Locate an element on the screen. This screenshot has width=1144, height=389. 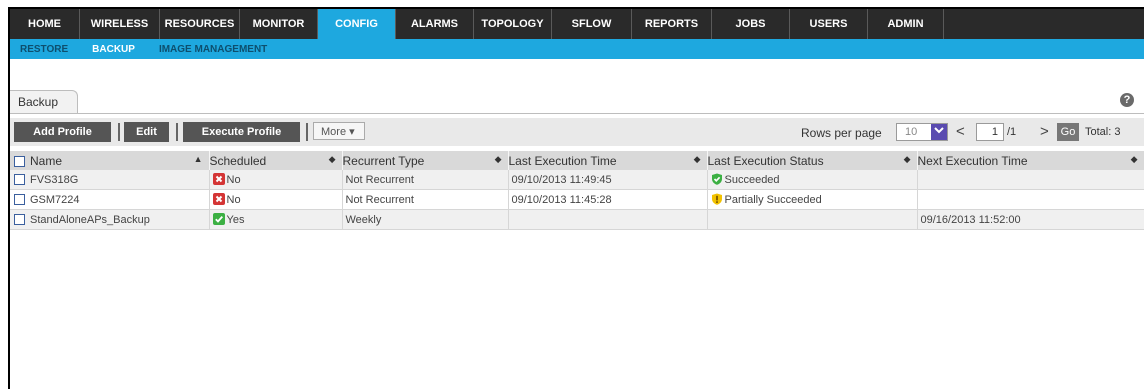
column-header-last-execution-time: Last Execution Time ◆ is located at coordinates (608, 160).